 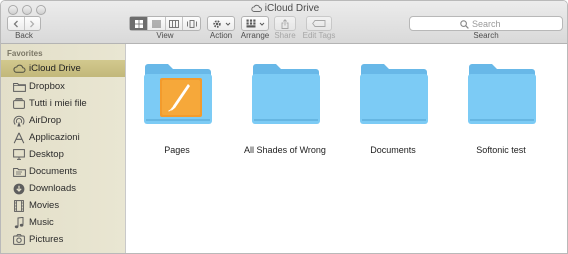 I want to click on icon-view-button, so click(x=139, y=23).